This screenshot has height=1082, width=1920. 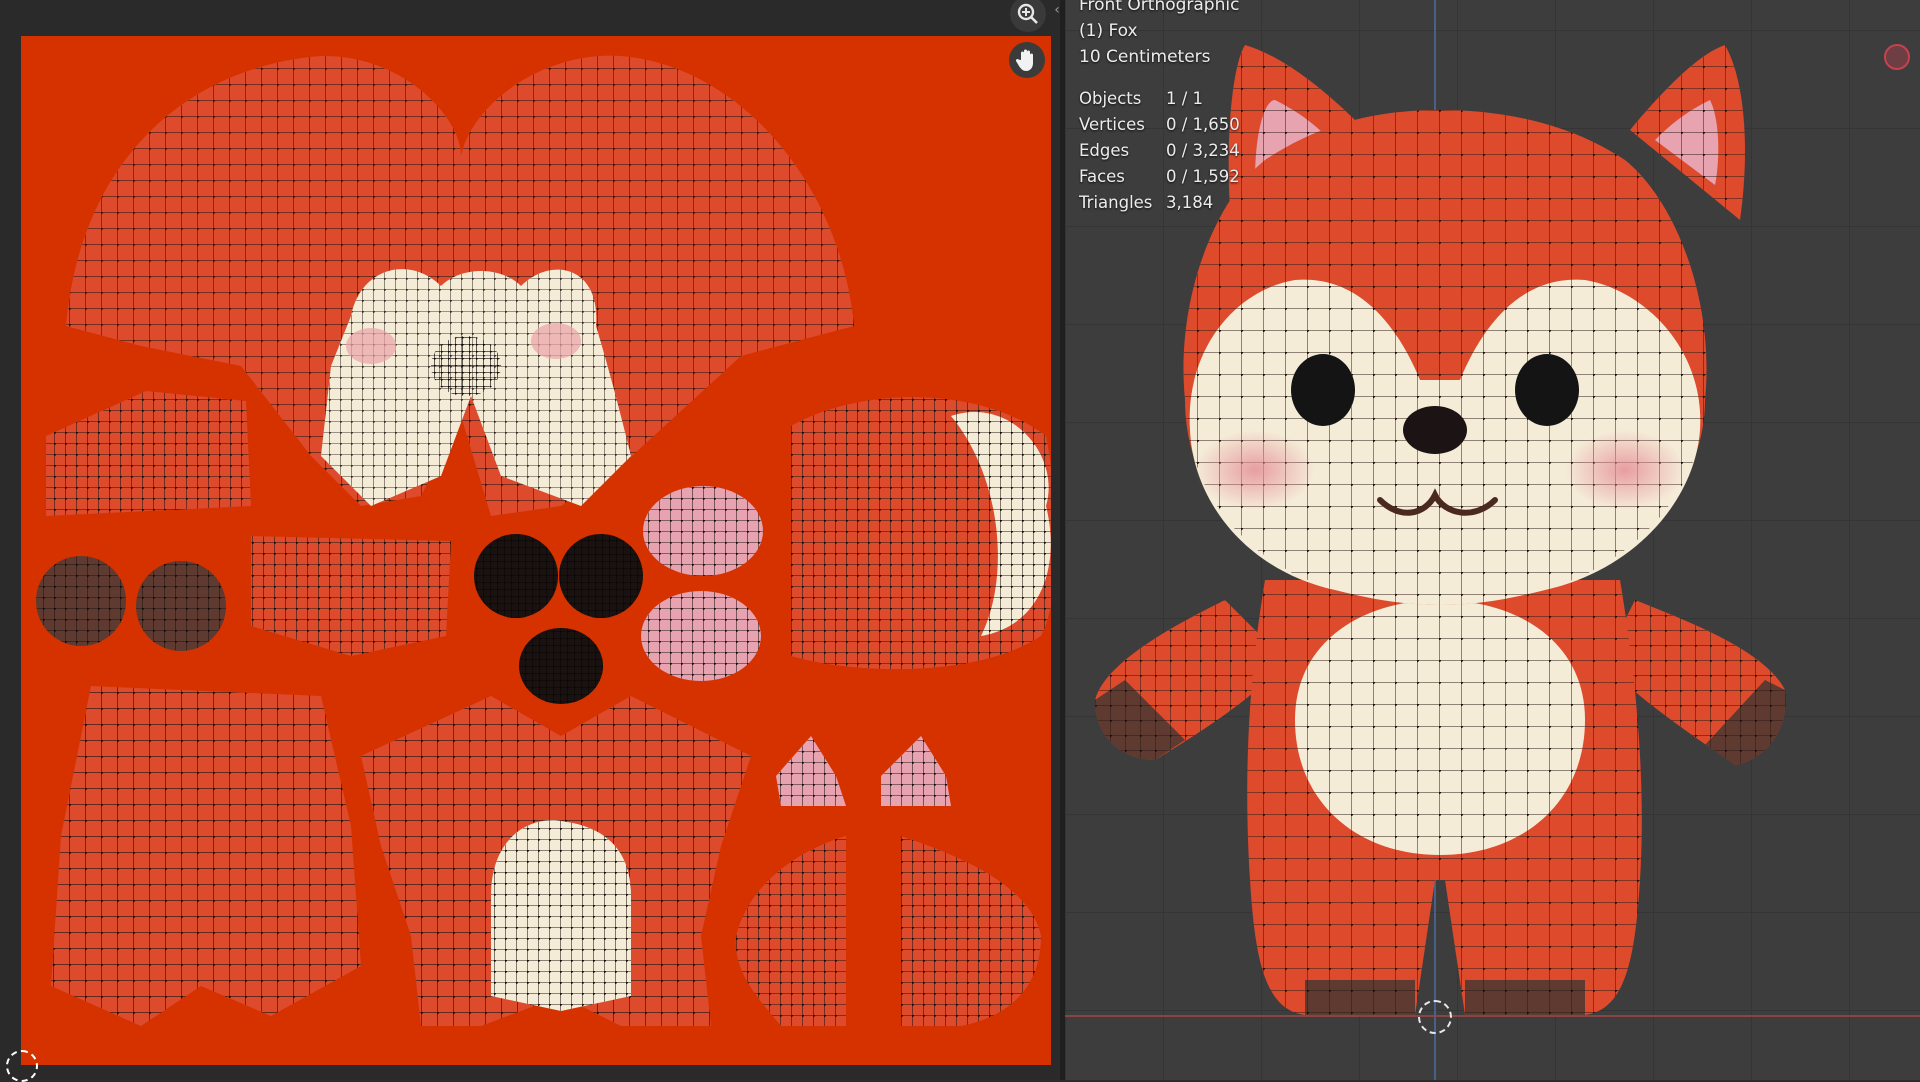 What do you see at coordinates (556, 861) in the screenshot?
I see `uv-island-body` at bounding box center [556, 861].